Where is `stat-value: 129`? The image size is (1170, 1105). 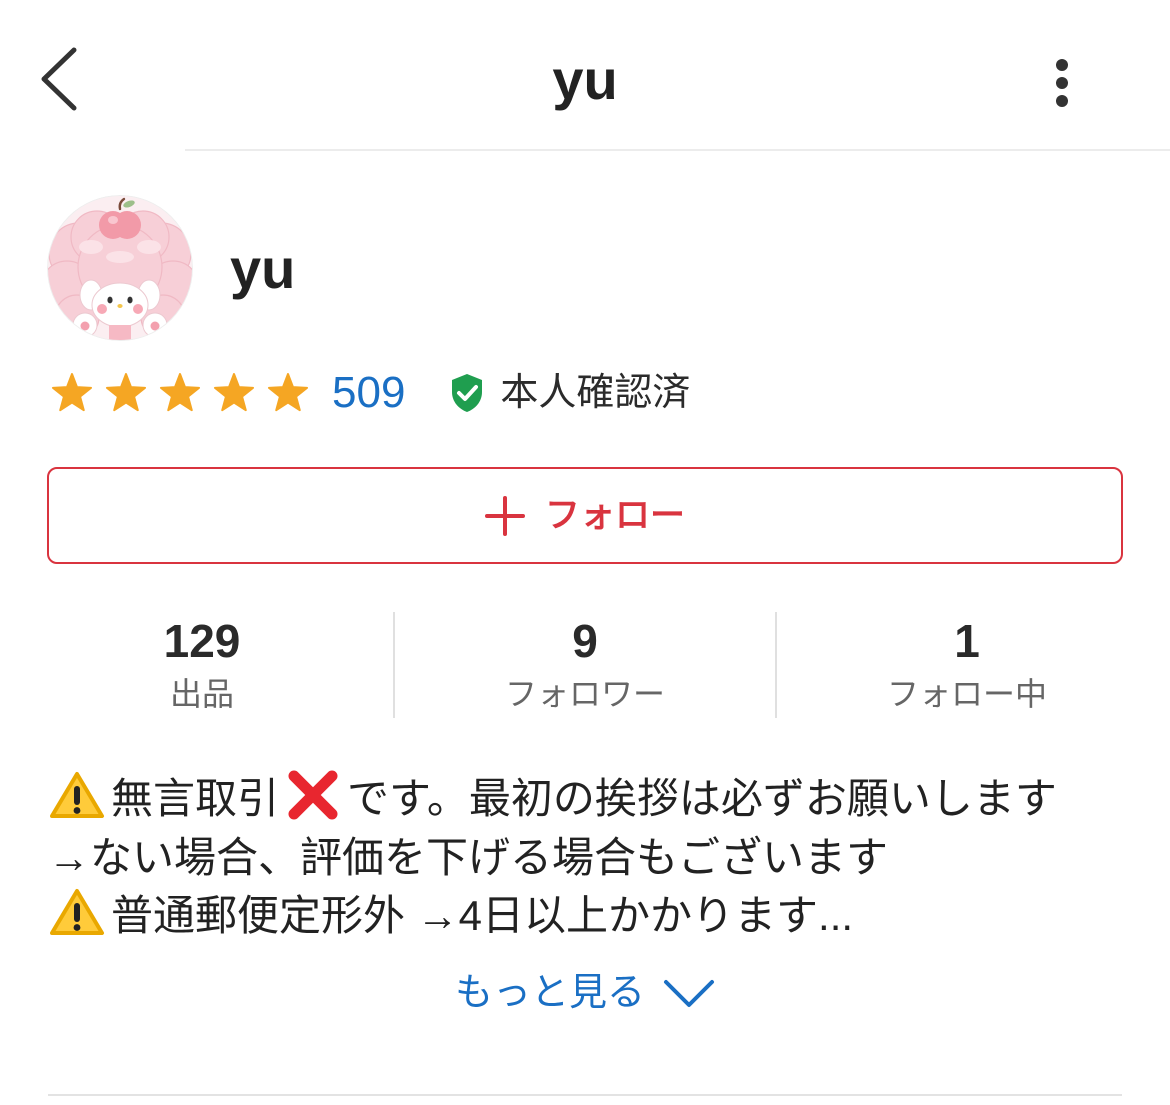
stat-value: 129 is located at coordinates (202, 641).